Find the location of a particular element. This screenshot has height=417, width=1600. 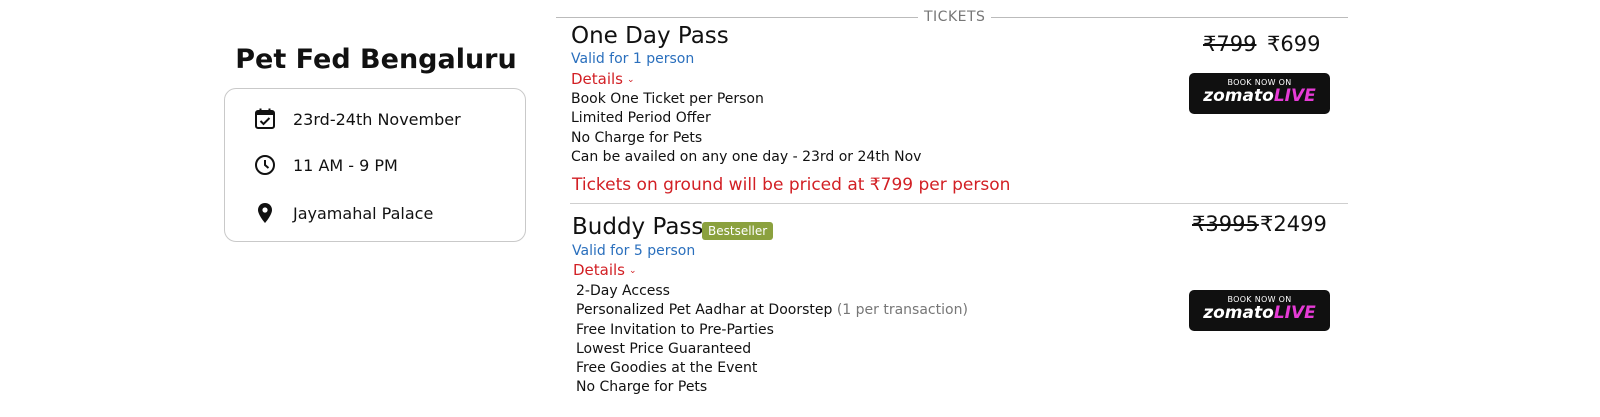

ticket-name: Buddy Pass is located at coordinates (638, 227).